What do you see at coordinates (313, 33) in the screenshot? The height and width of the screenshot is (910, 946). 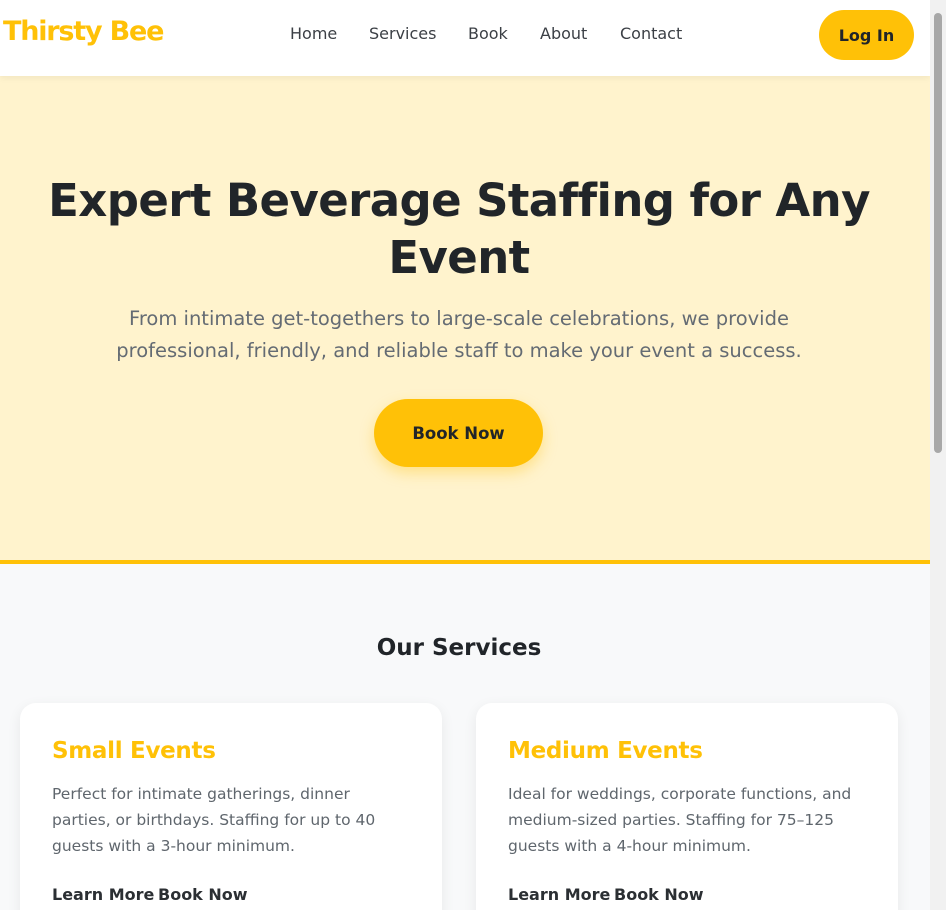 I see `nav-link-home: Home` at bounding box center [313, 33].